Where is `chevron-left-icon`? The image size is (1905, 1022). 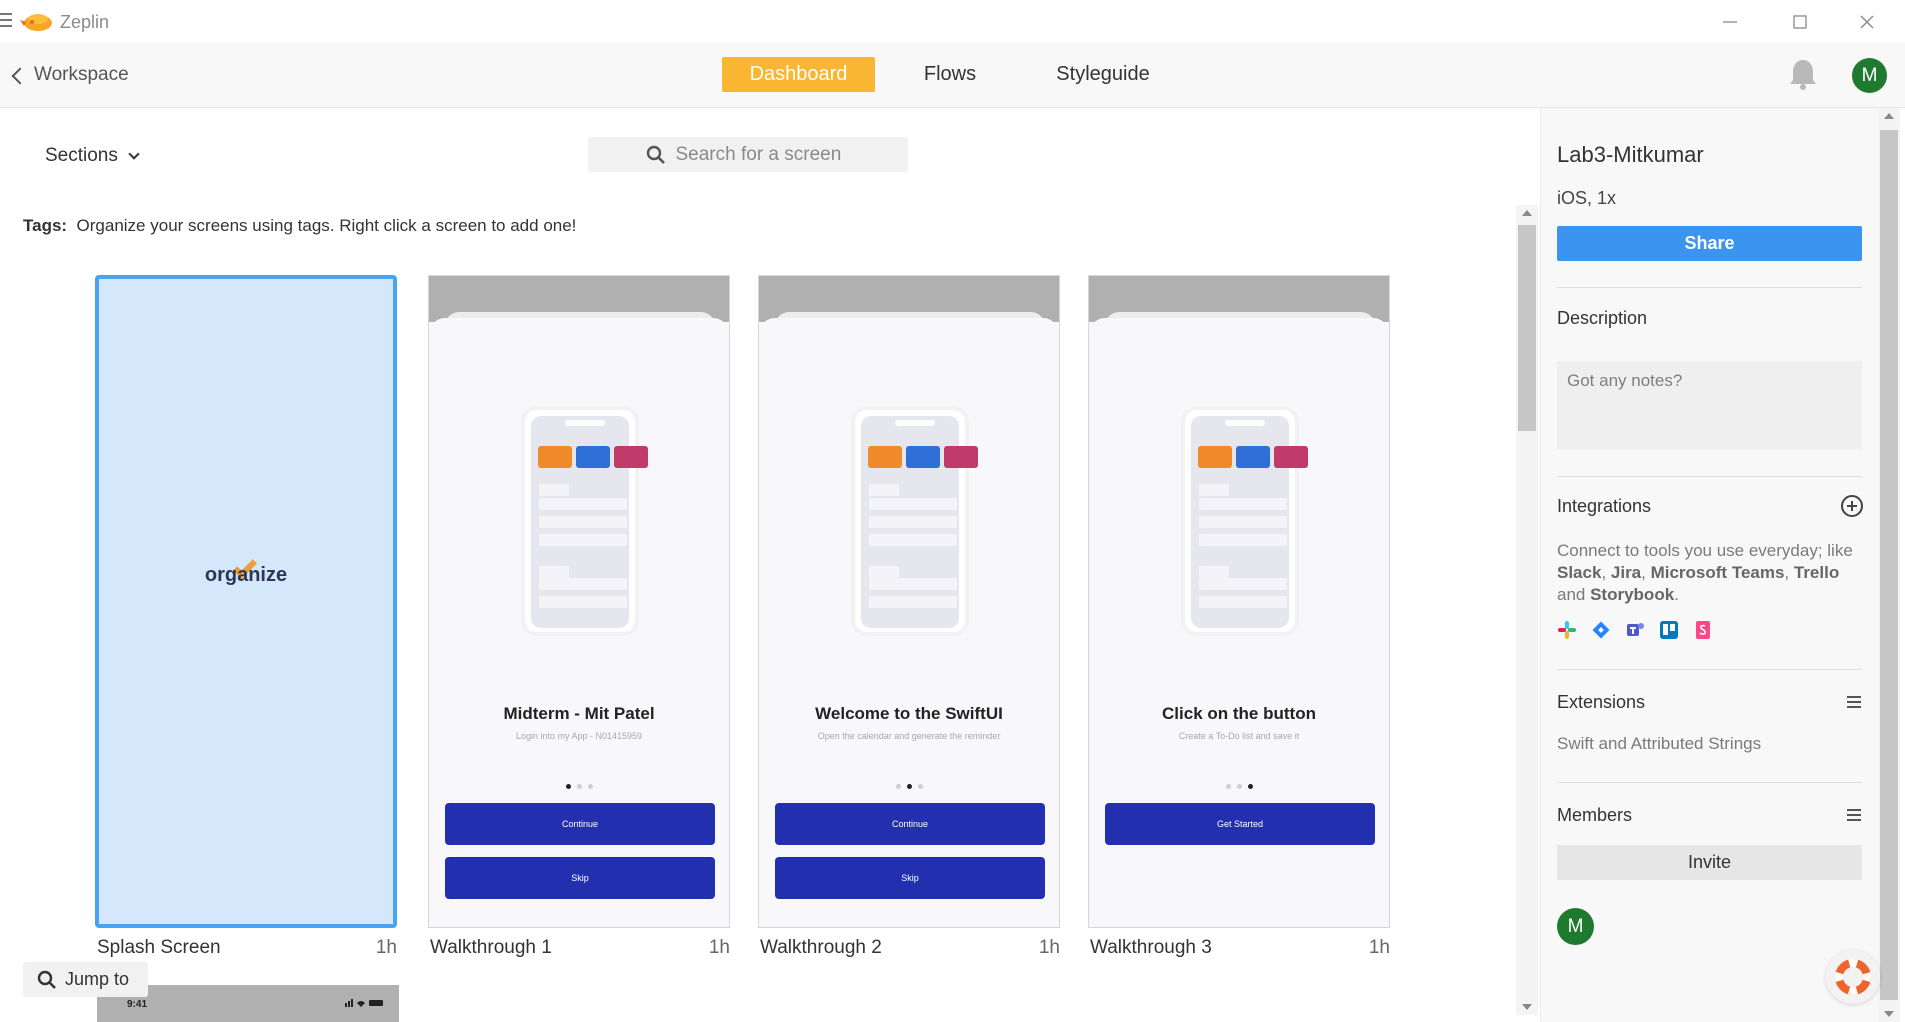 chevron-left-icon is located at coordinates (20, 76).